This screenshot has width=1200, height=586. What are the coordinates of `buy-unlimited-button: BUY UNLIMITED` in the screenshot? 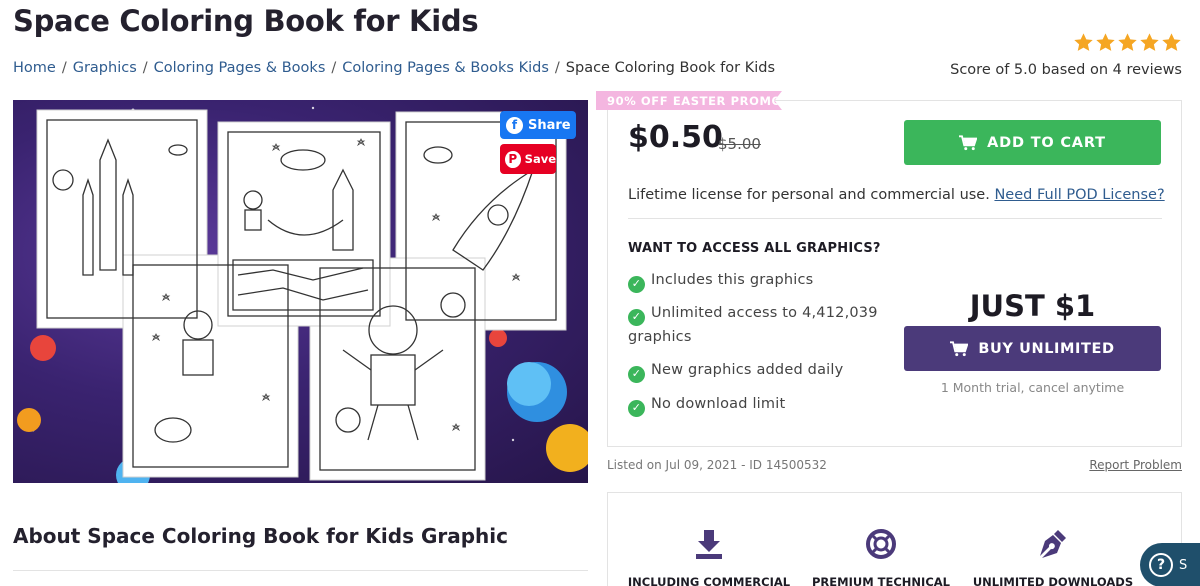 It's located at (1032, 348).